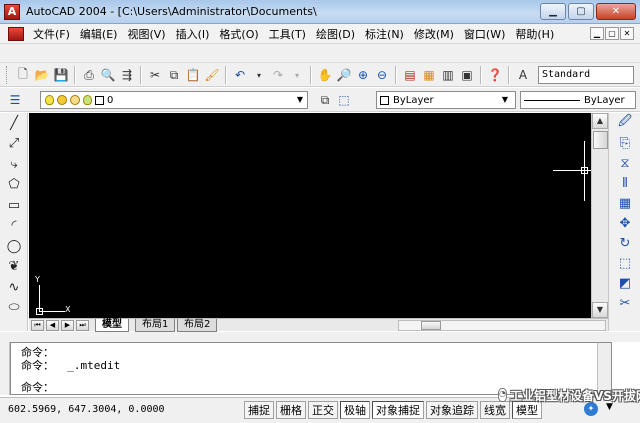 This screenshot has height=423, width=640. Describe the element at coordinates (600, 121) in the screenshot. I see `scroll-up-icon: ▲` at that location.